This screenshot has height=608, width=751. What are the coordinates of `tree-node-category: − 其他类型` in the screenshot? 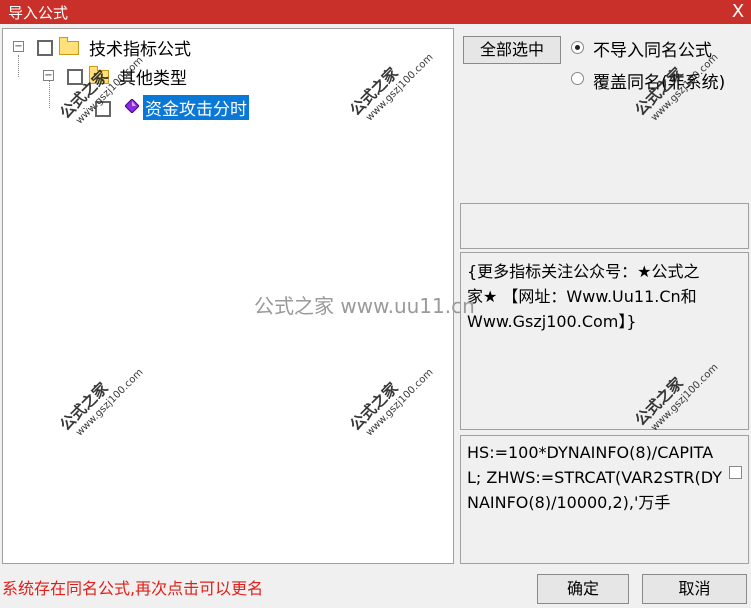 It's located at (153, 76).